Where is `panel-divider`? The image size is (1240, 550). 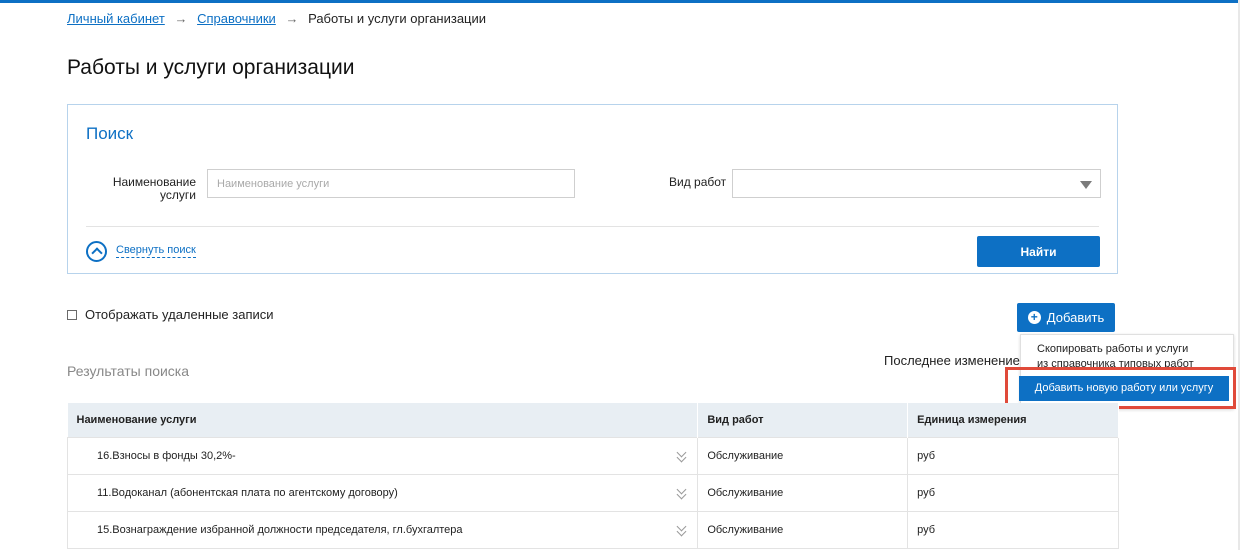
panel-divider is located at coordinates (592, 226).